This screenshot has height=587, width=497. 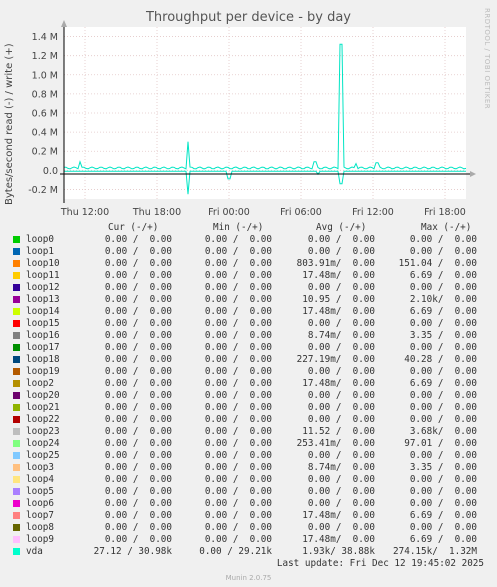 I want to click on legend-max: 2.10k/ 0.00, so click(x=443, y=299).